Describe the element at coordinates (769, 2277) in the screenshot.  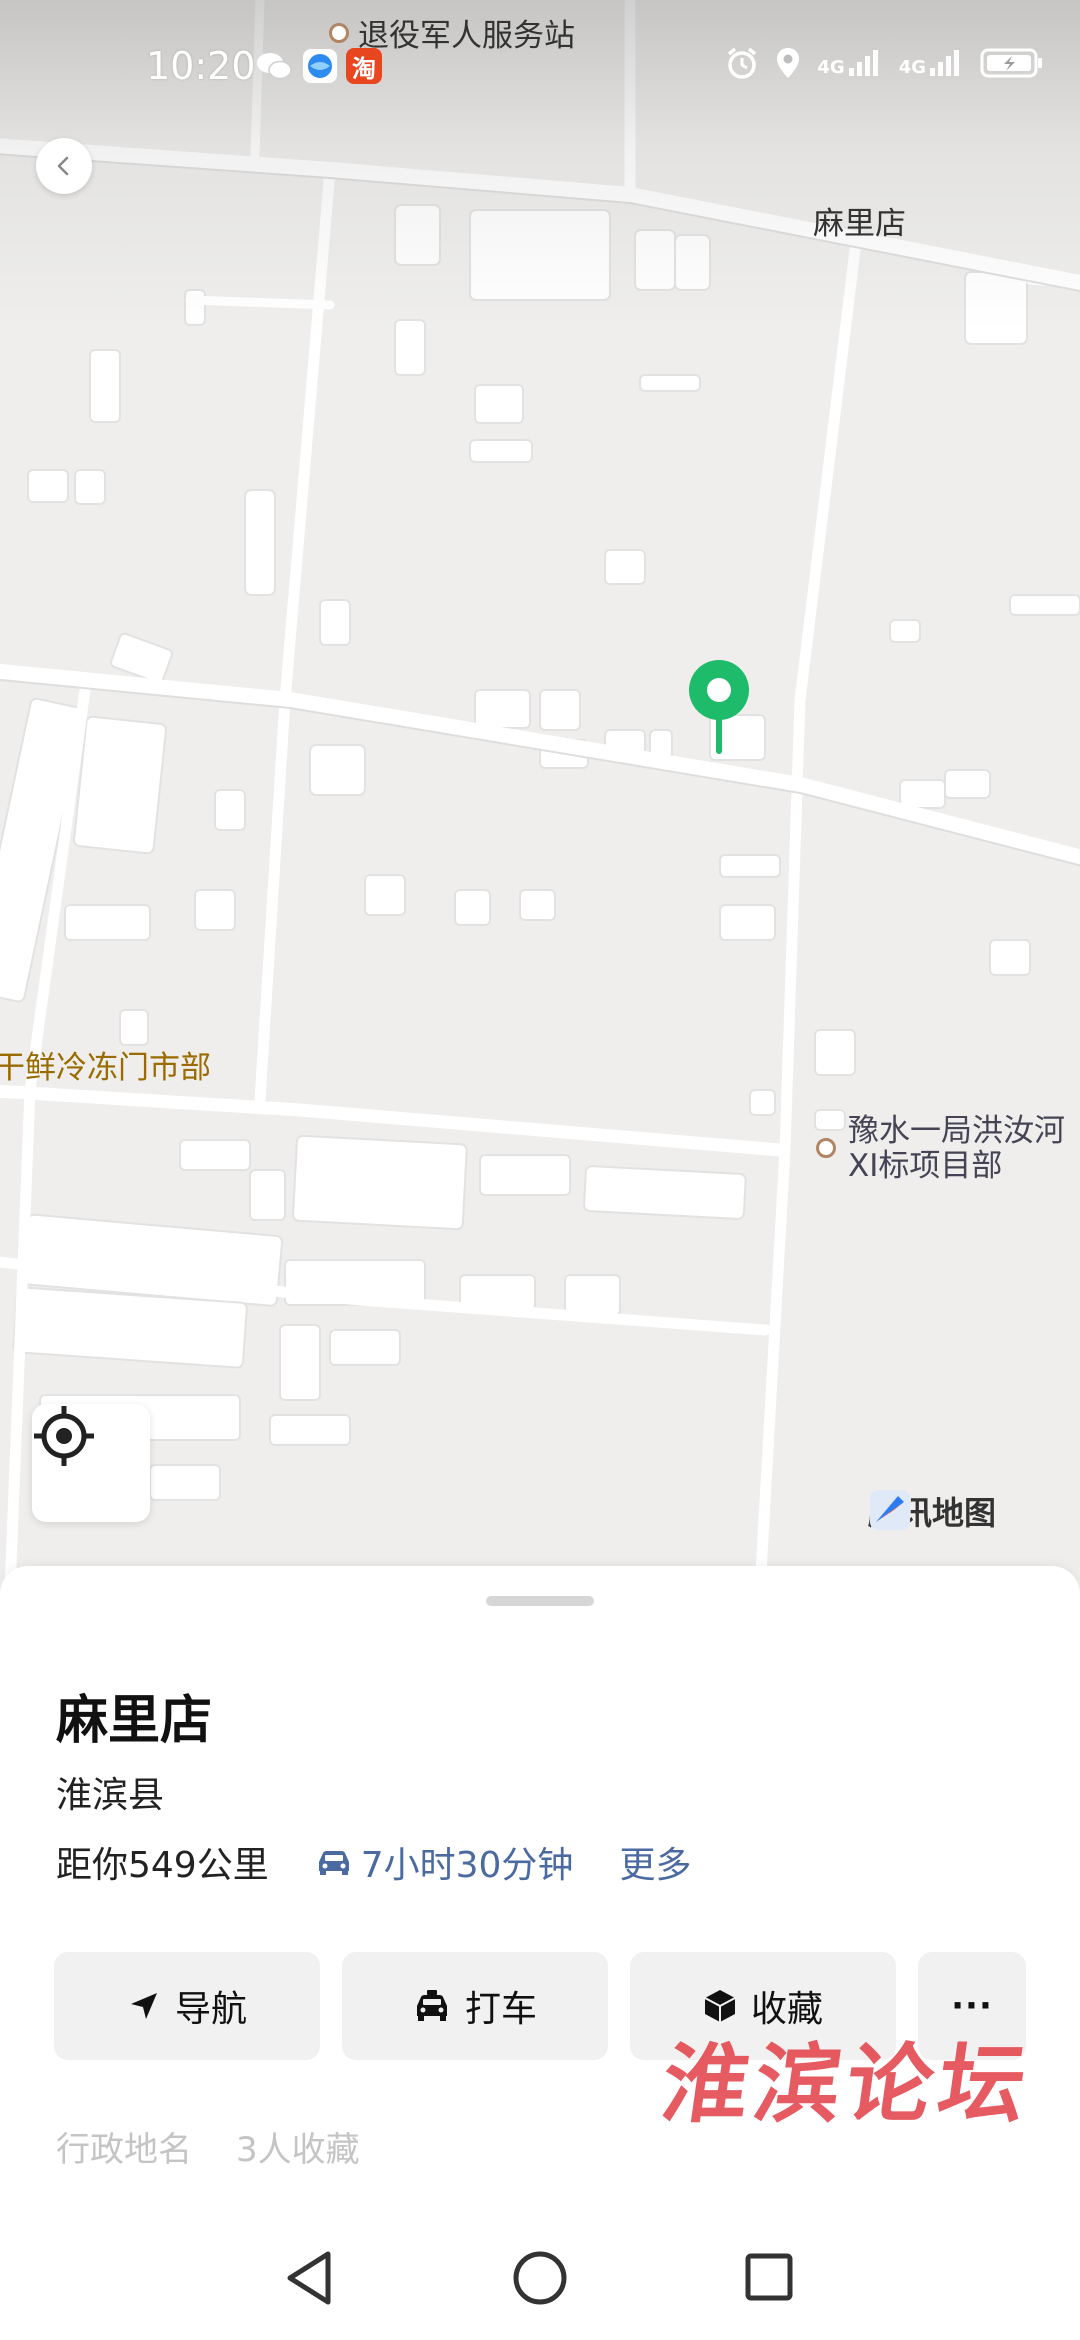
I see `nav-recents-icon` at that location.